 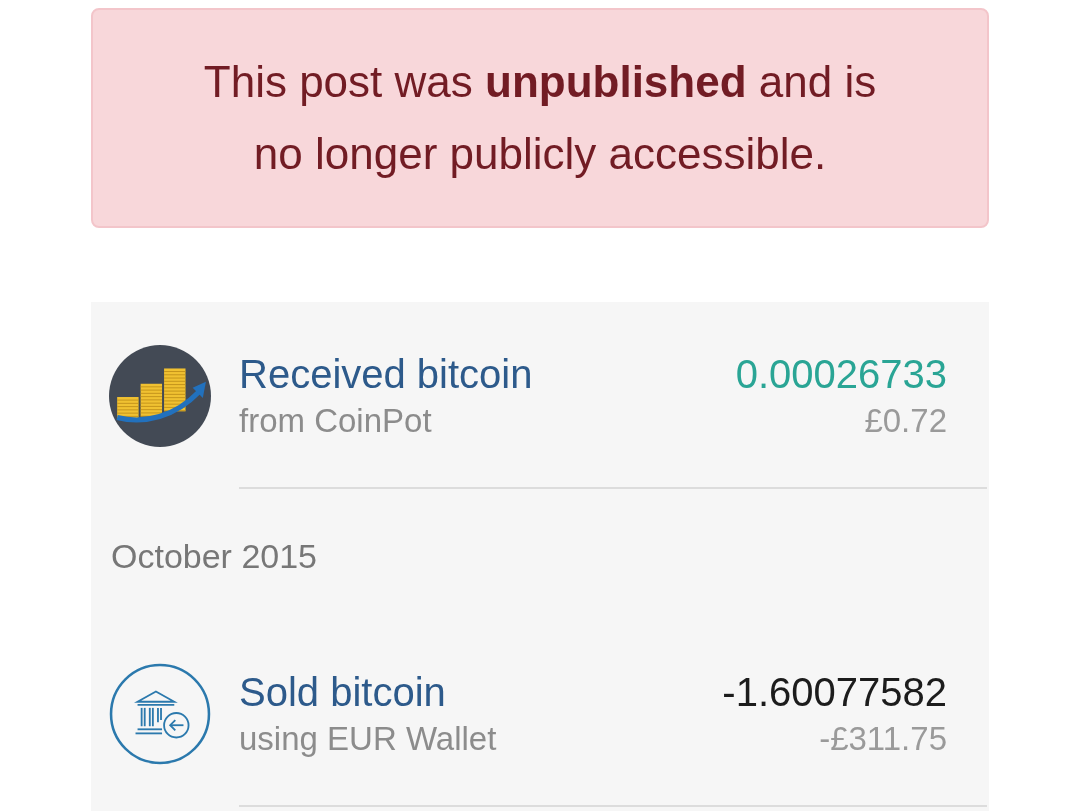 I want to click on fiat-amount: -£311.75, so click(x=883, y=739).